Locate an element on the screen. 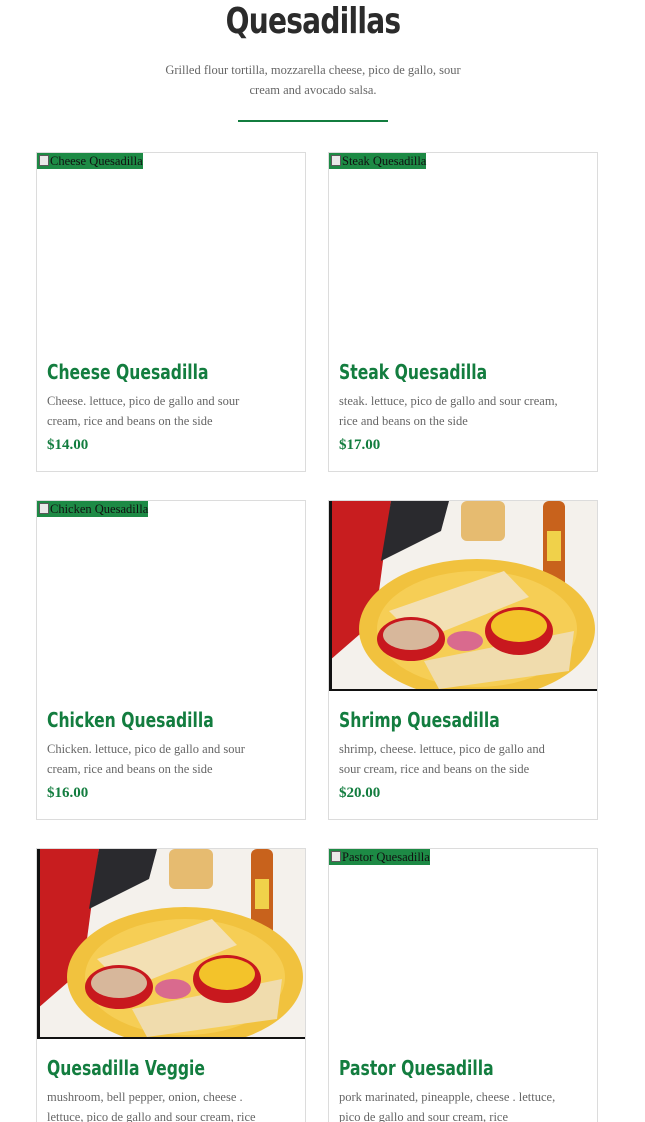 This screenshot has width=645, height=1122. item-name: Cheese Quesadilla is located at coordinates (128, 372).